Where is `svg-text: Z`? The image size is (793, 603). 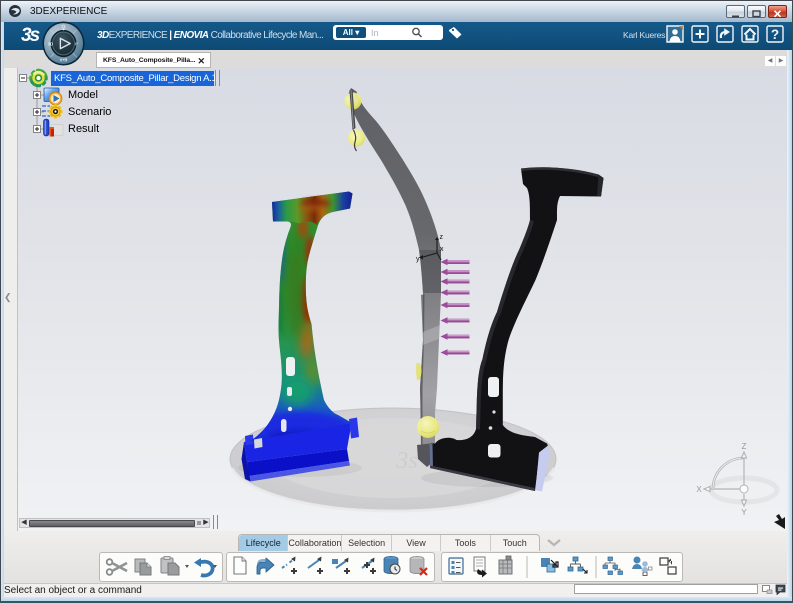 svg-text: Z is located at coordinates (744, 446).